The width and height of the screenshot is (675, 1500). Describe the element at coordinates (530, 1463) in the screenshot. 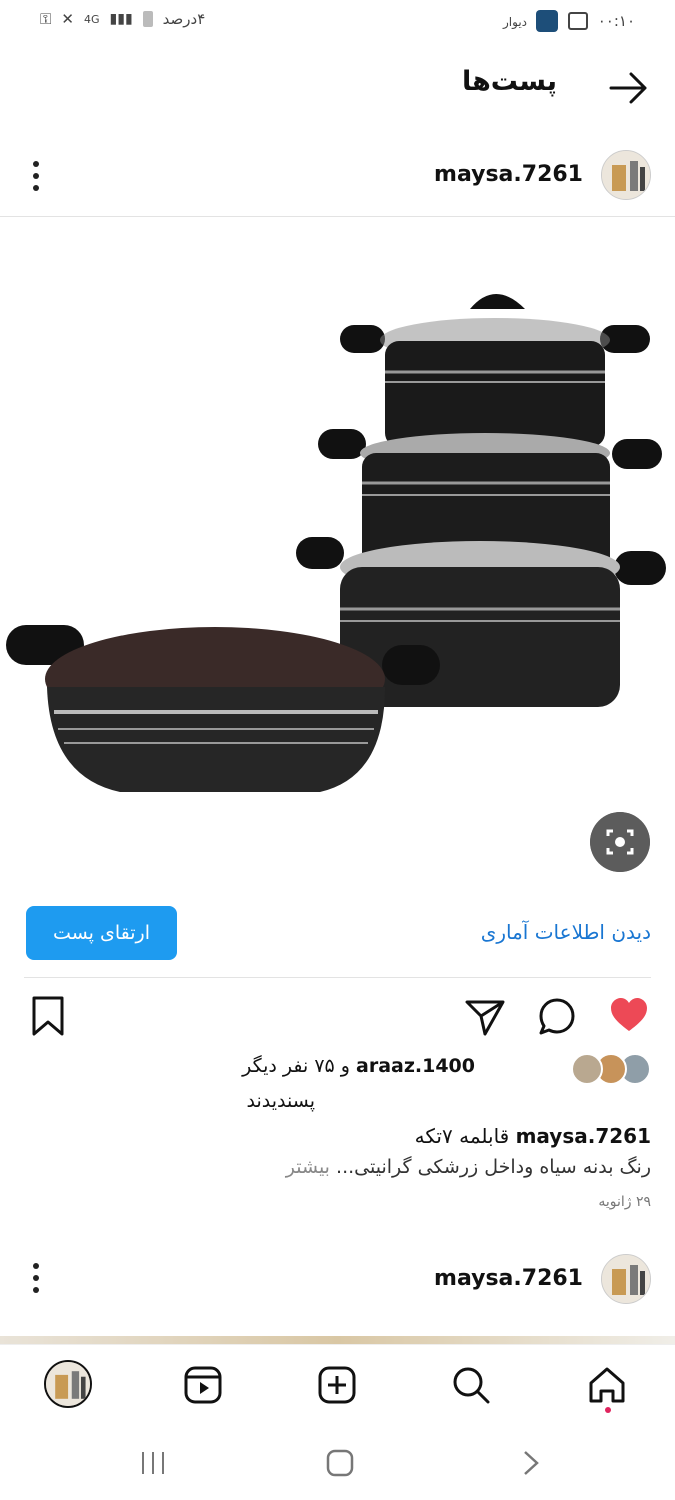

I see `back-nav-icon` at that location.